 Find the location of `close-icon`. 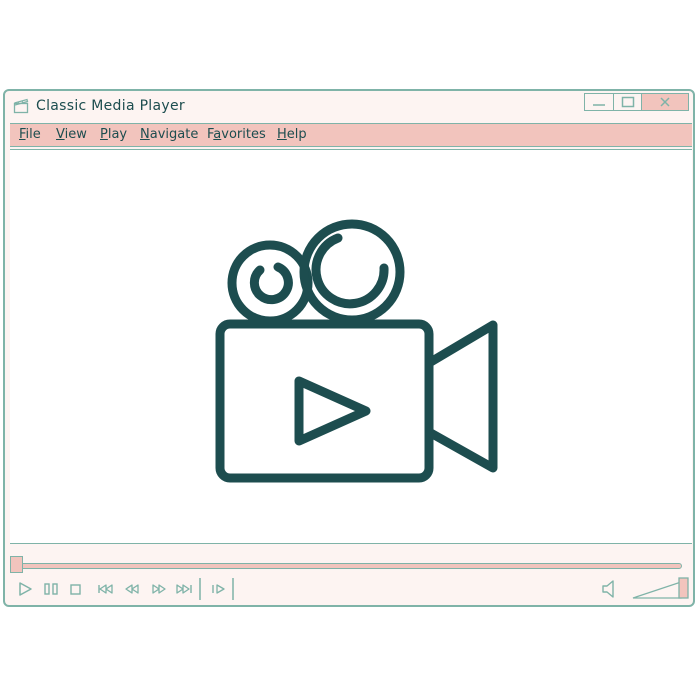

close-icon is located at coordinates (665, 102).